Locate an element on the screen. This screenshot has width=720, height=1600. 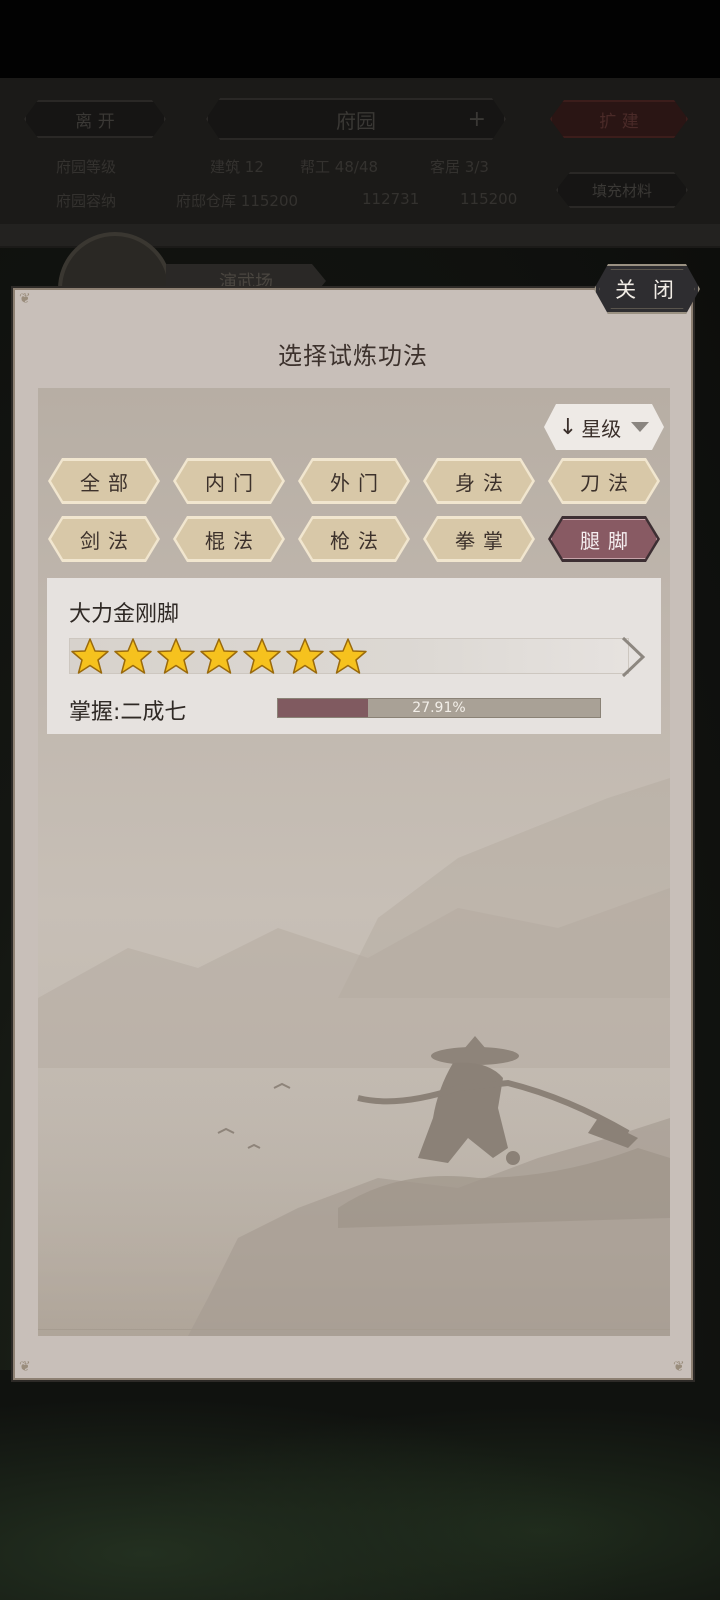
tab-label: 剑法 is located at coordinates (104, 539).